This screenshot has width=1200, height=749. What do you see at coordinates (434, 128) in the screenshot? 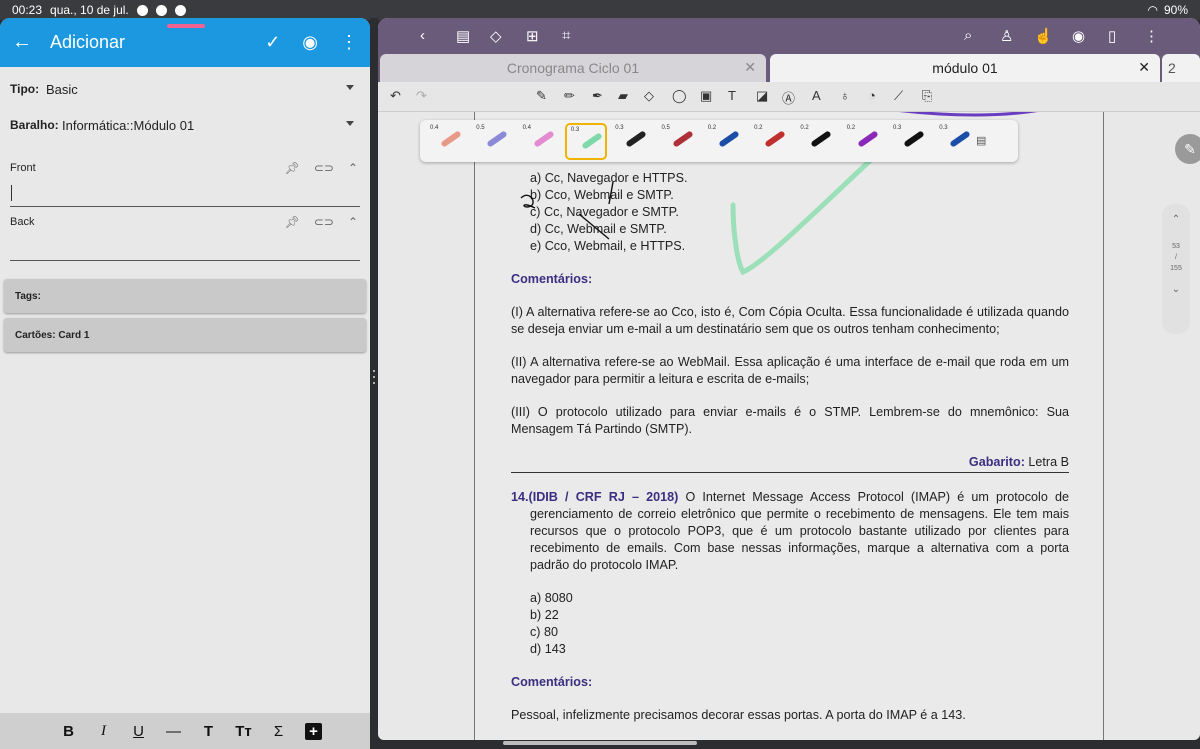
I see `pen-size-label: 0.4` at bounding box center [434, 128].